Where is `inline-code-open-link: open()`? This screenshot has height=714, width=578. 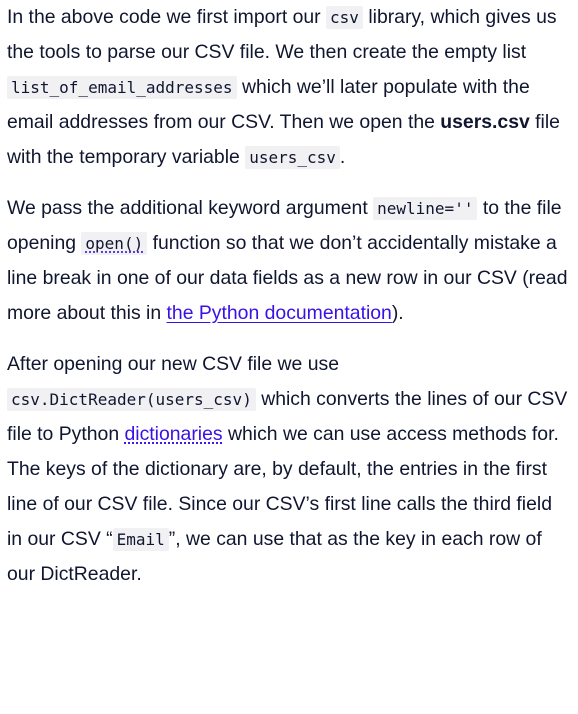
inline-code-open-link: open() is located at coordinates (114, 243).